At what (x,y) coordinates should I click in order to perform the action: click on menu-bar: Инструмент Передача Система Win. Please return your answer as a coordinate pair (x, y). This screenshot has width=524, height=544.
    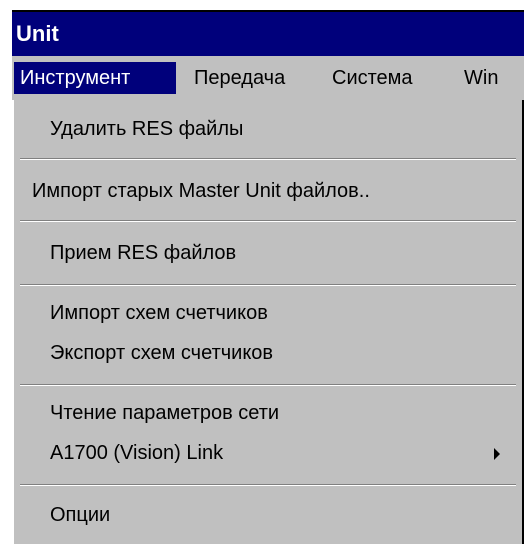
    Looking at the image, I should click on (268, 78).